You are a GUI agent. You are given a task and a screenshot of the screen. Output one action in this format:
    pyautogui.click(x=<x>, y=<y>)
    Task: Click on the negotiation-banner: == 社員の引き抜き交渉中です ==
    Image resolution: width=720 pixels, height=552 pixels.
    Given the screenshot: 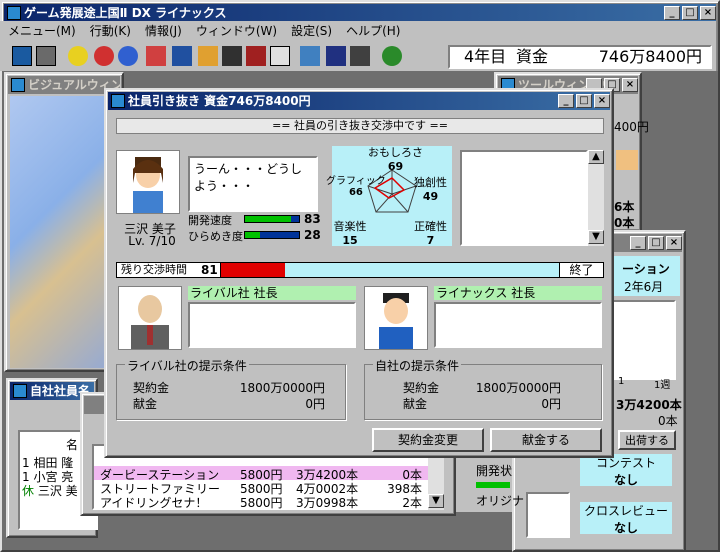 What is the action you would take?
    pyautogui.click(x=360, y=126)
    